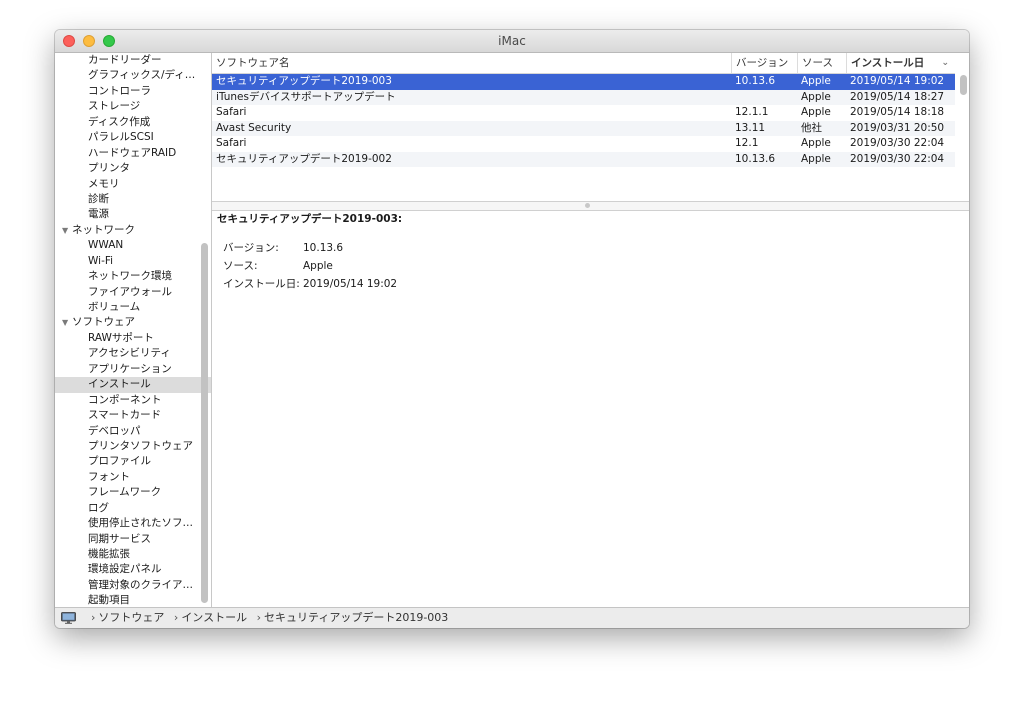 The height and width of the screenshot is (706, 1024). I want to click on sidebar-item-label: コンポーネント, so click(125, 399).